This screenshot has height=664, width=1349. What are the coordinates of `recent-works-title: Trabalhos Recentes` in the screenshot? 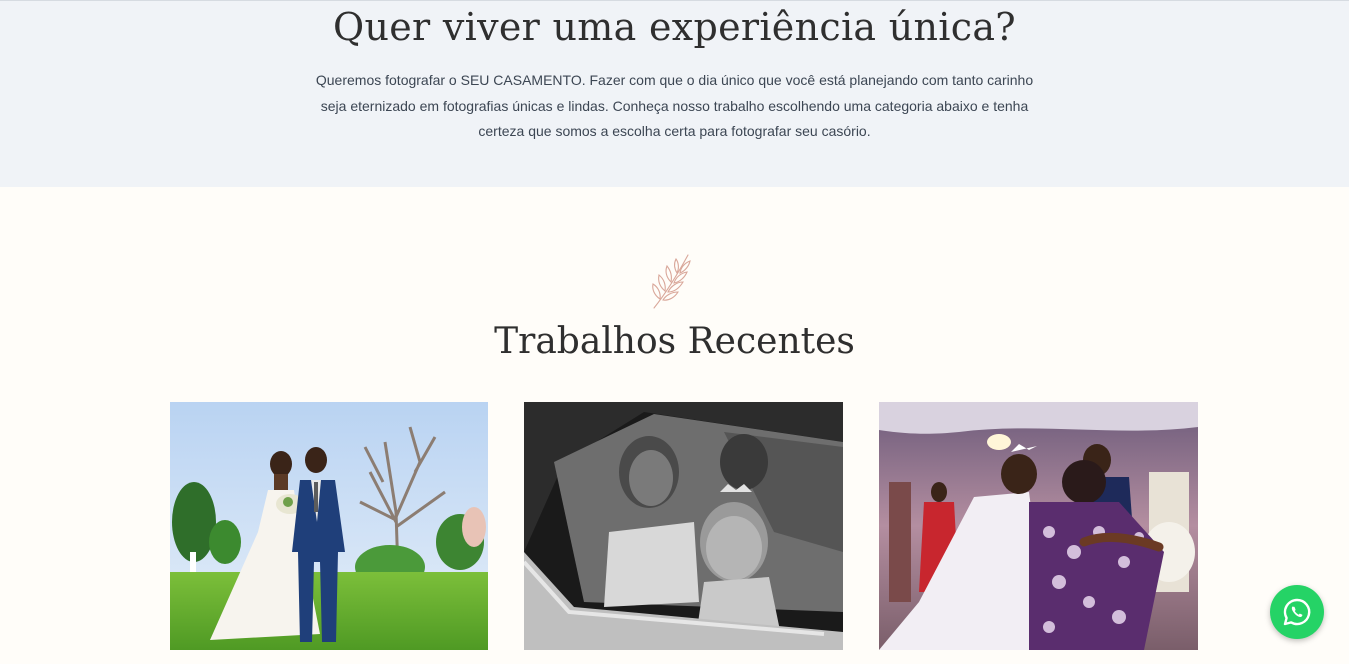 It's located at (674, 341).